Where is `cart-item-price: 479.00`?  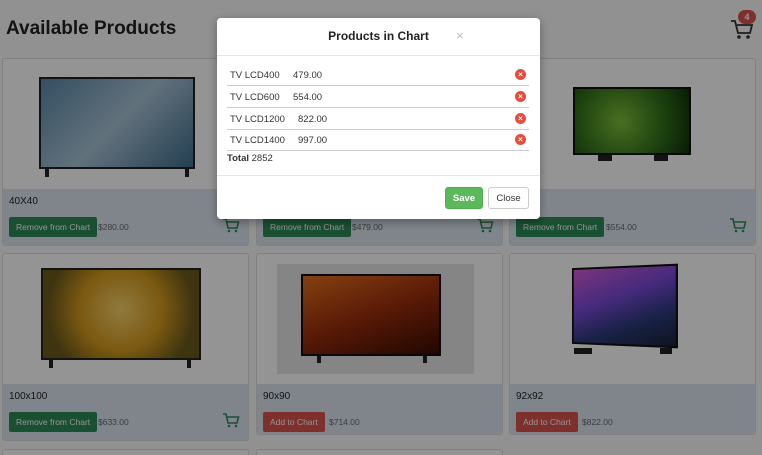 cart-item-price: 479.00 is located at coordinates (308, 75).